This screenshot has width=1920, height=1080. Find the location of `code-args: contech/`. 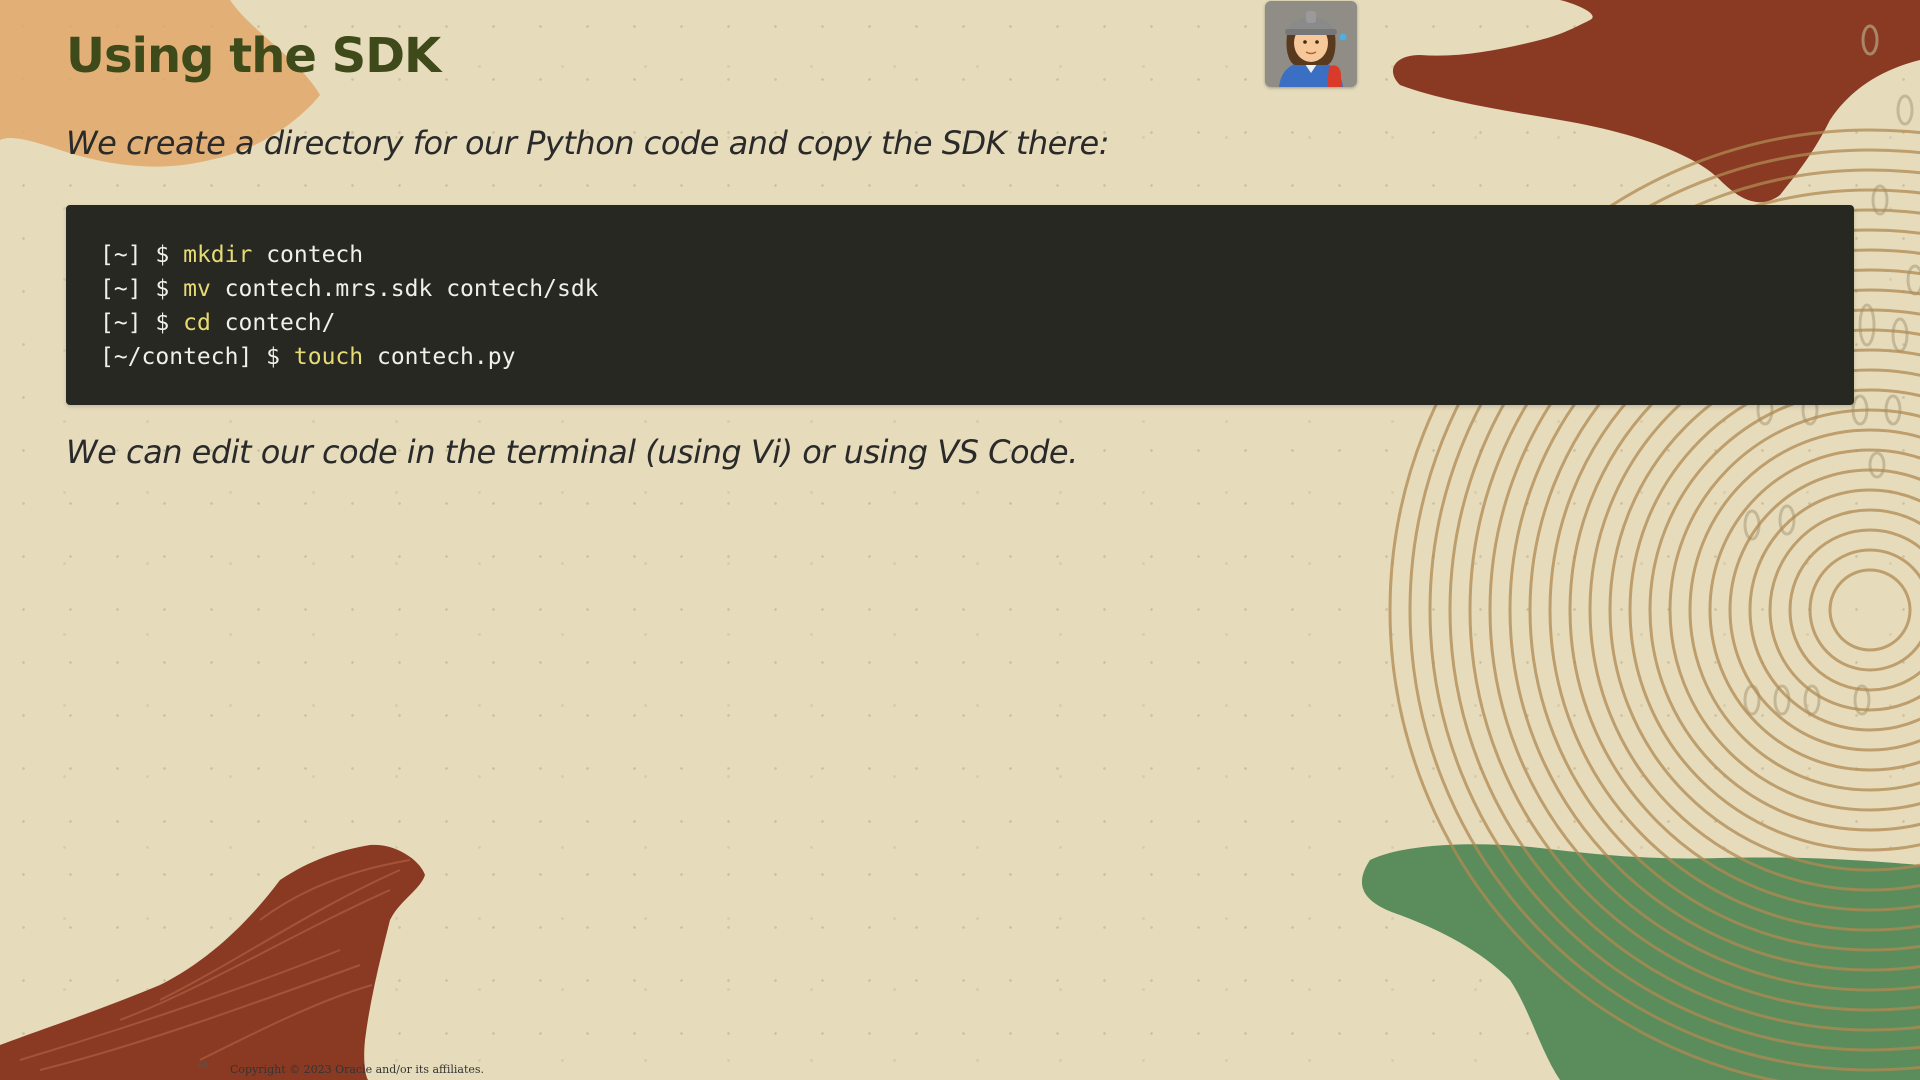

code-args: contech/ is located at coordinates (273, 323).